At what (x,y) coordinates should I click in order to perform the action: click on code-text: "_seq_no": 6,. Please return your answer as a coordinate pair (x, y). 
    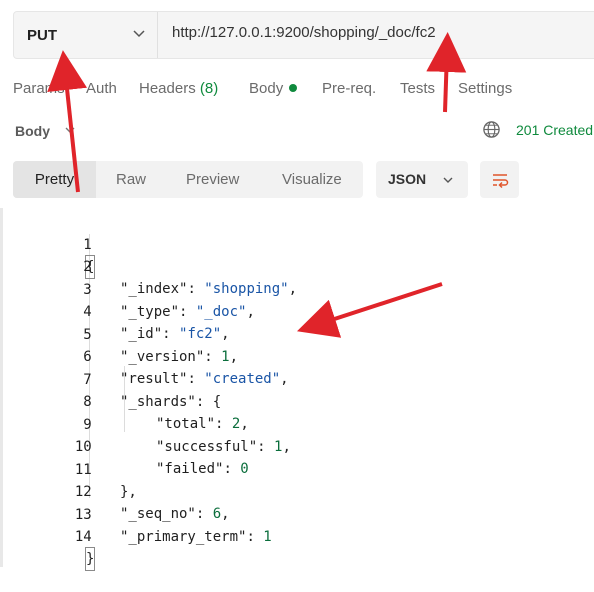
    Looking at the image, I should click on (175, 514).